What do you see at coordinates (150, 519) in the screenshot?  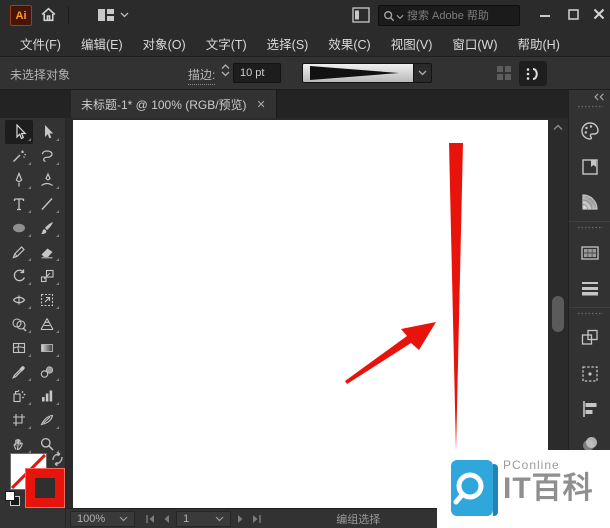 I see `first-artboard-icon` at bounding box center [150, 519].